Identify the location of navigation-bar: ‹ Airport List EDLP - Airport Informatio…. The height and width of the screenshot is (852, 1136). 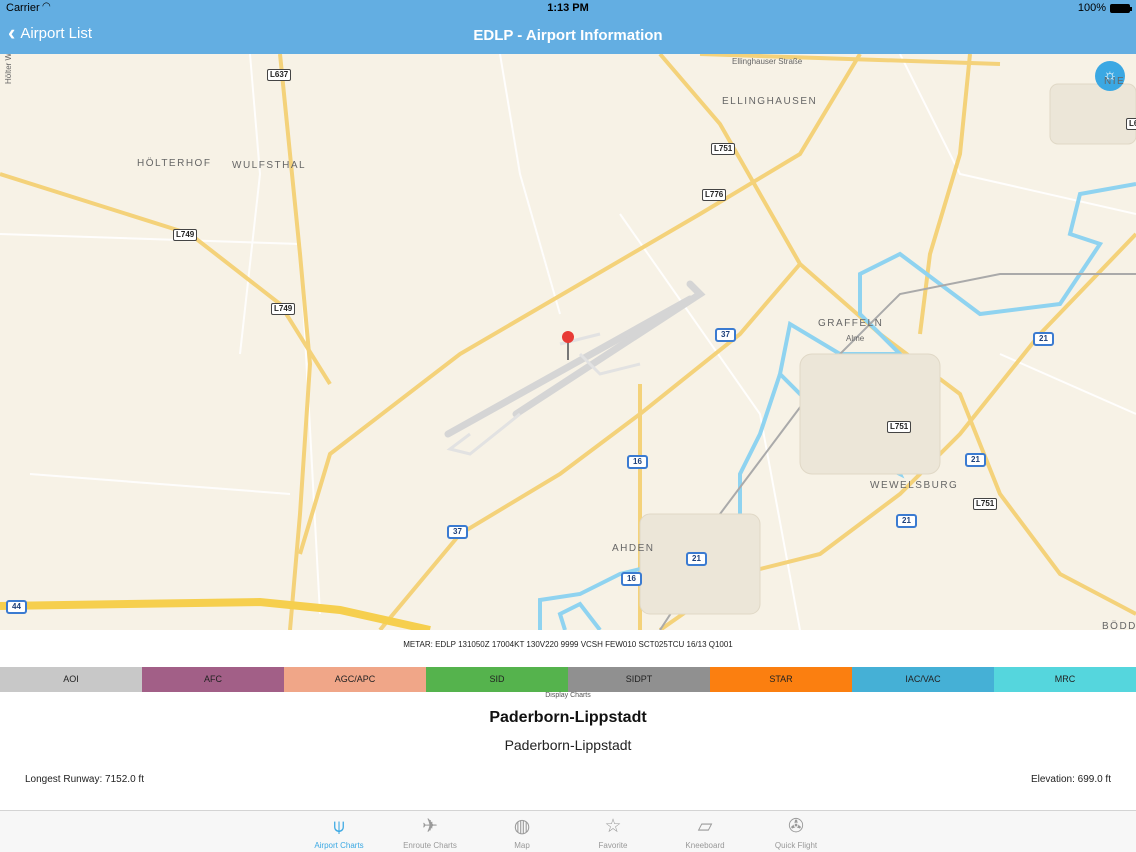
(568, 35).